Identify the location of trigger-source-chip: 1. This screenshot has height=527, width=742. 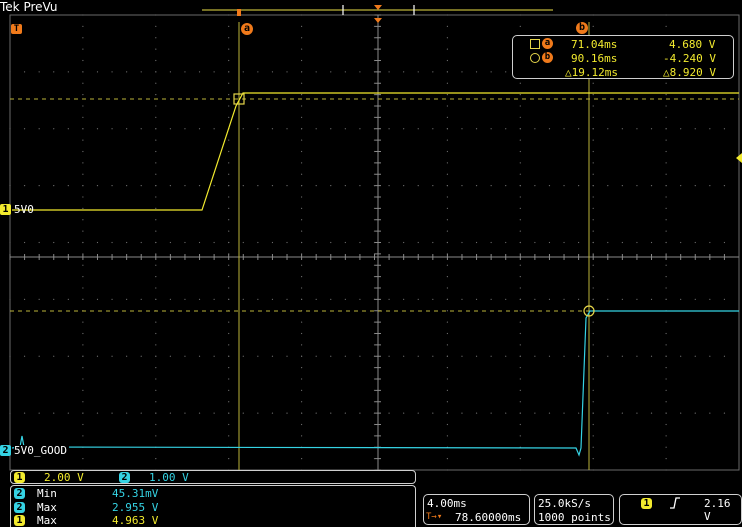
(646, 503).